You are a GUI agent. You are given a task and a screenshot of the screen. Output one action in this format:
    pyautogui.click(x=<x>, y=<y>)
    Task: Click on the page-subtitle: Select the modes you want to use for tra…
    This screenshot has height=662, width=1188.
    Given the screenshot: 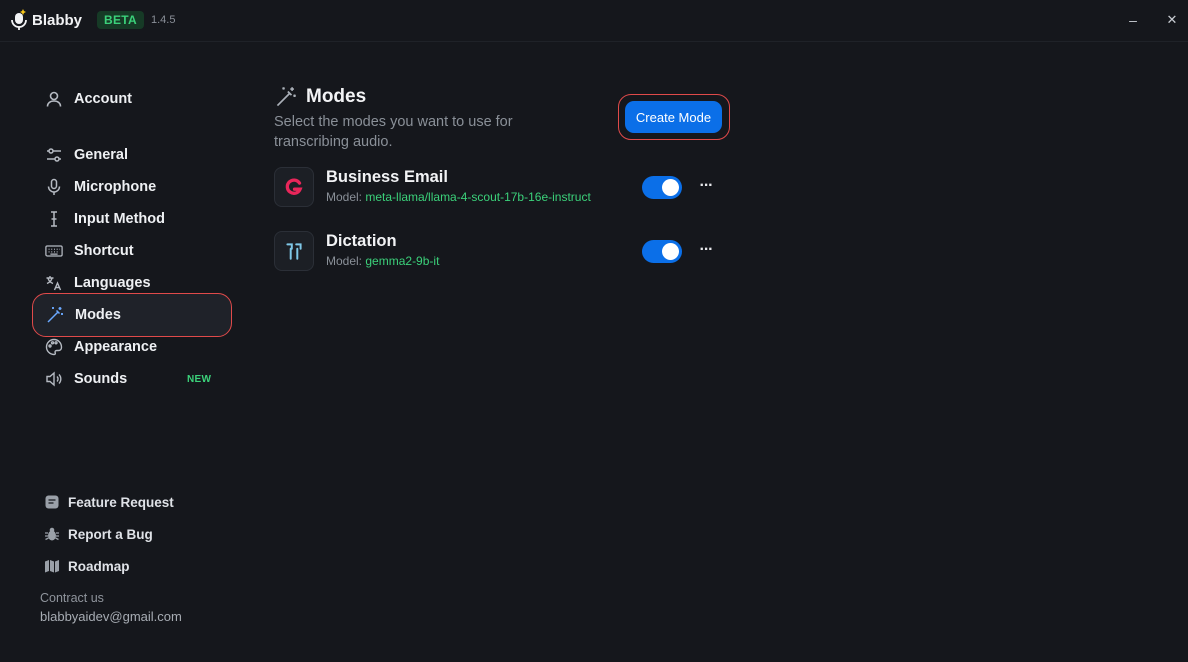 What is the action you would take?
    pyautogui.click(x=393, y=132)
    